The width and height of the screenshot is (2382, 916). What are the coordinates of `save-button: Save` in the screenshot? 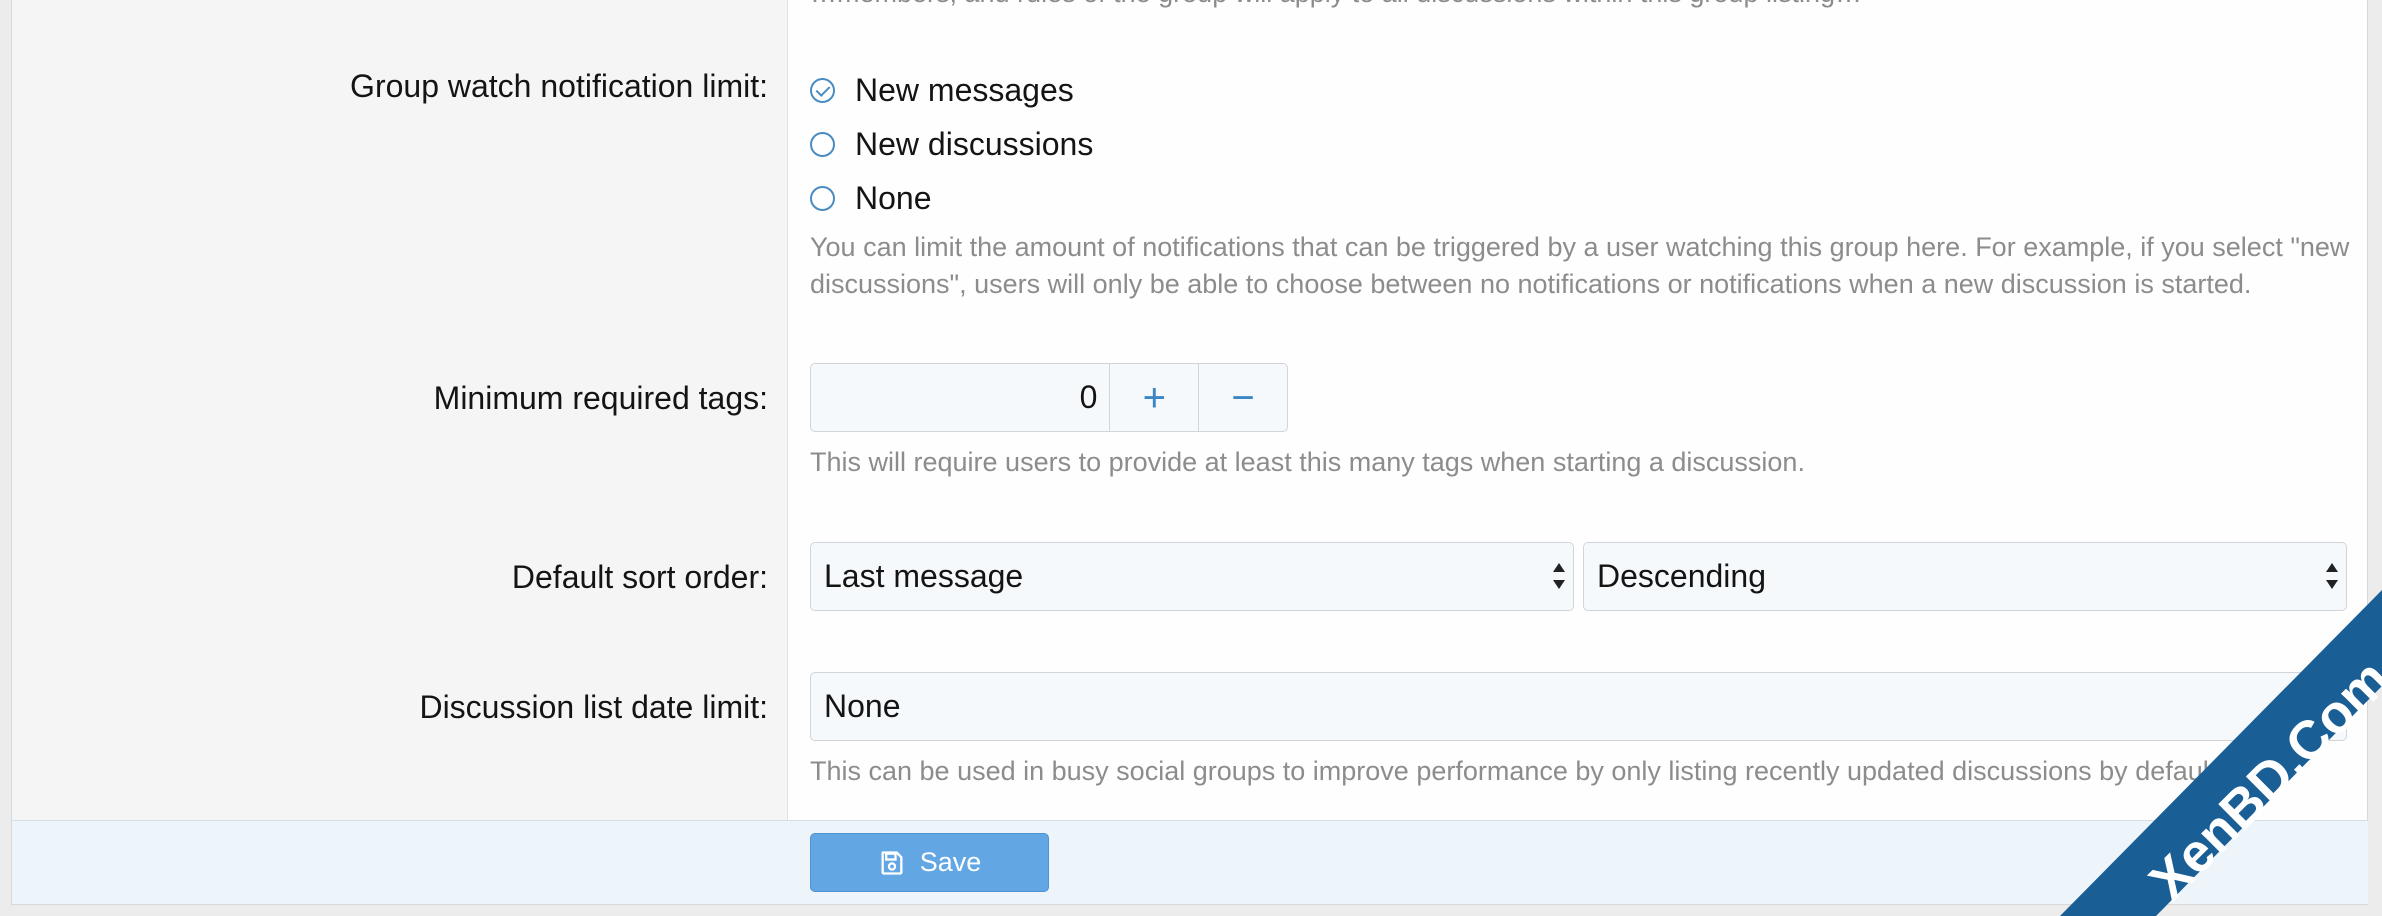 It's located at (929, 862).